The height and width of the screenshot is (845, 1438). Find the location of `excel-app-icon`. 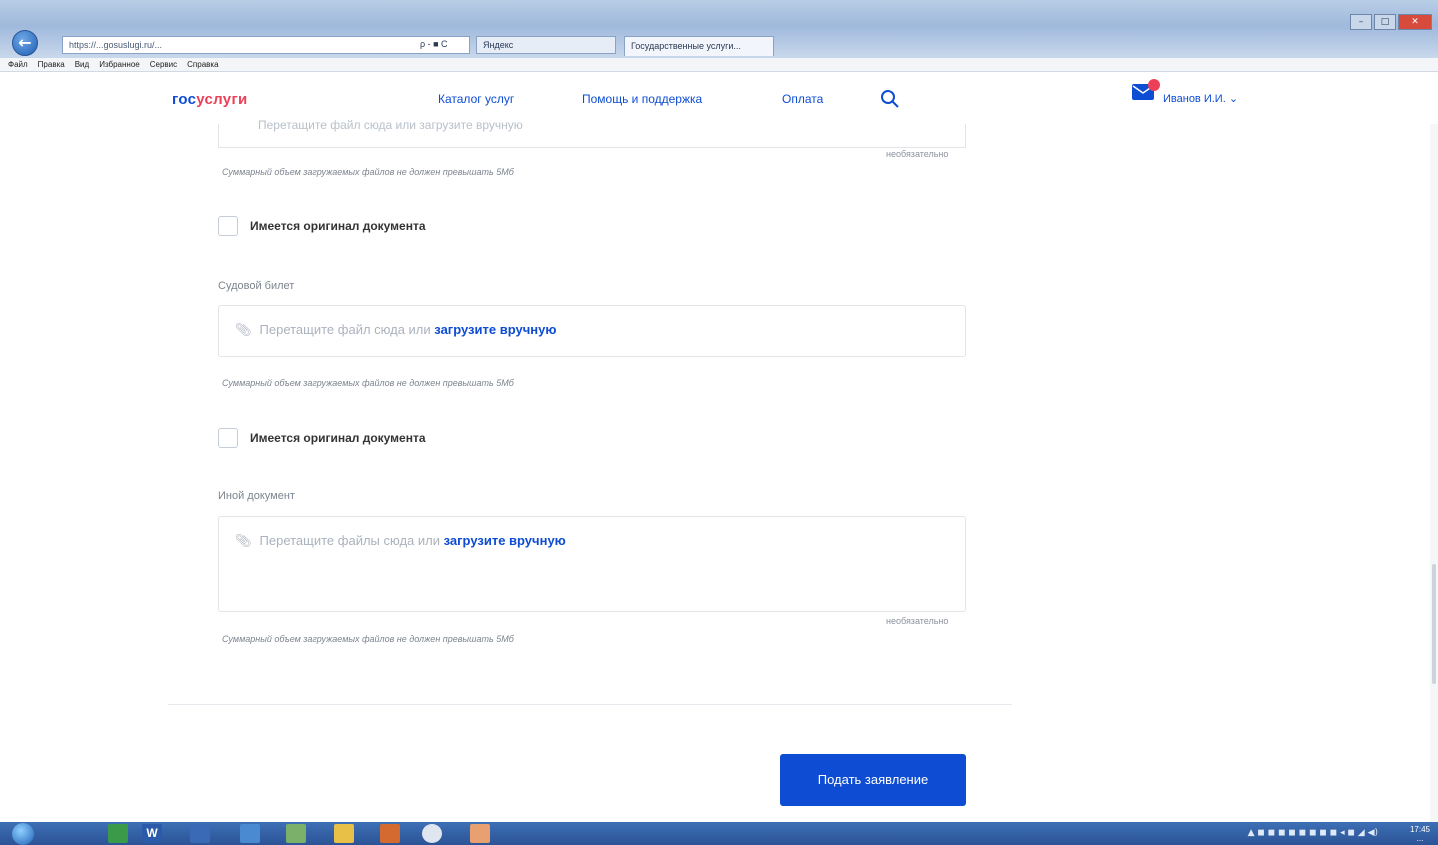

excel-app-icon is located at coordinates (118, 833).